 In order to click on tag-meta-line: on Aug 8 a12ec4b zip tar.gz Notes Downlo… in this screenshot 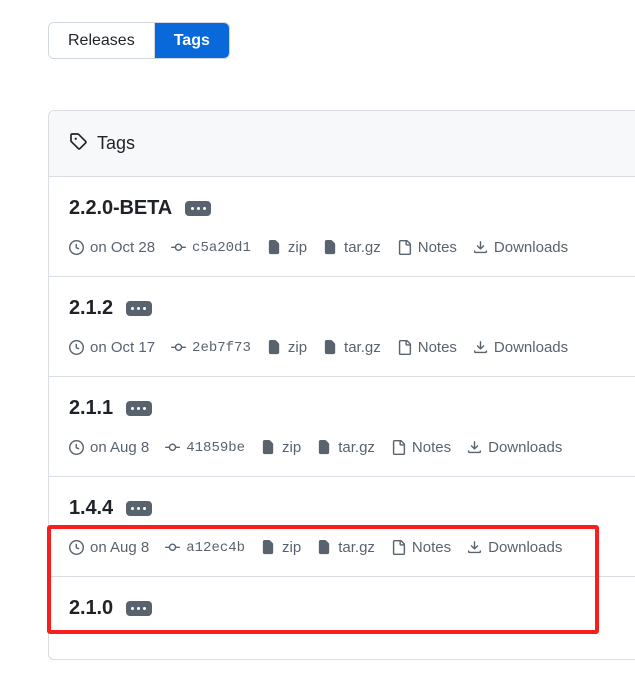, I will do `click(348, 547)`.